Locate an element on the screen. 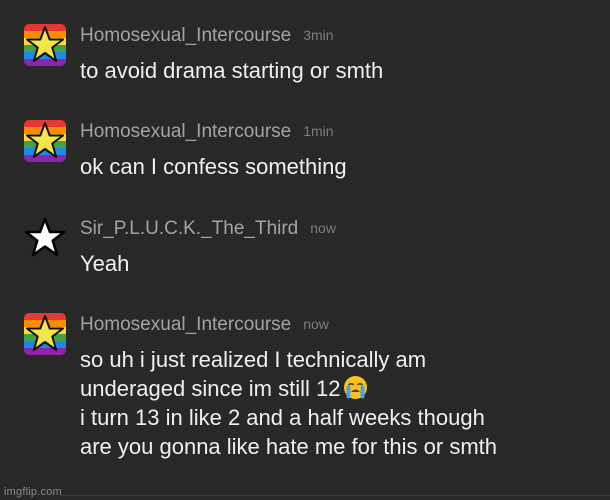 This screenshot has width=610, height=500. divider is located at coordinates (335, 495).